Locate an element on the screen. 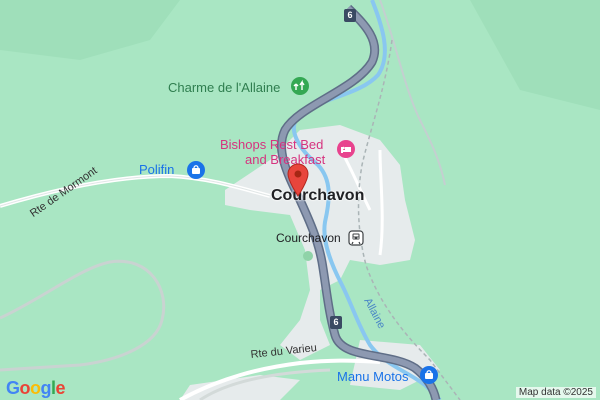 This screenshot has width=600, height=400. location-pin-icon is located at coordinates (298, 180).